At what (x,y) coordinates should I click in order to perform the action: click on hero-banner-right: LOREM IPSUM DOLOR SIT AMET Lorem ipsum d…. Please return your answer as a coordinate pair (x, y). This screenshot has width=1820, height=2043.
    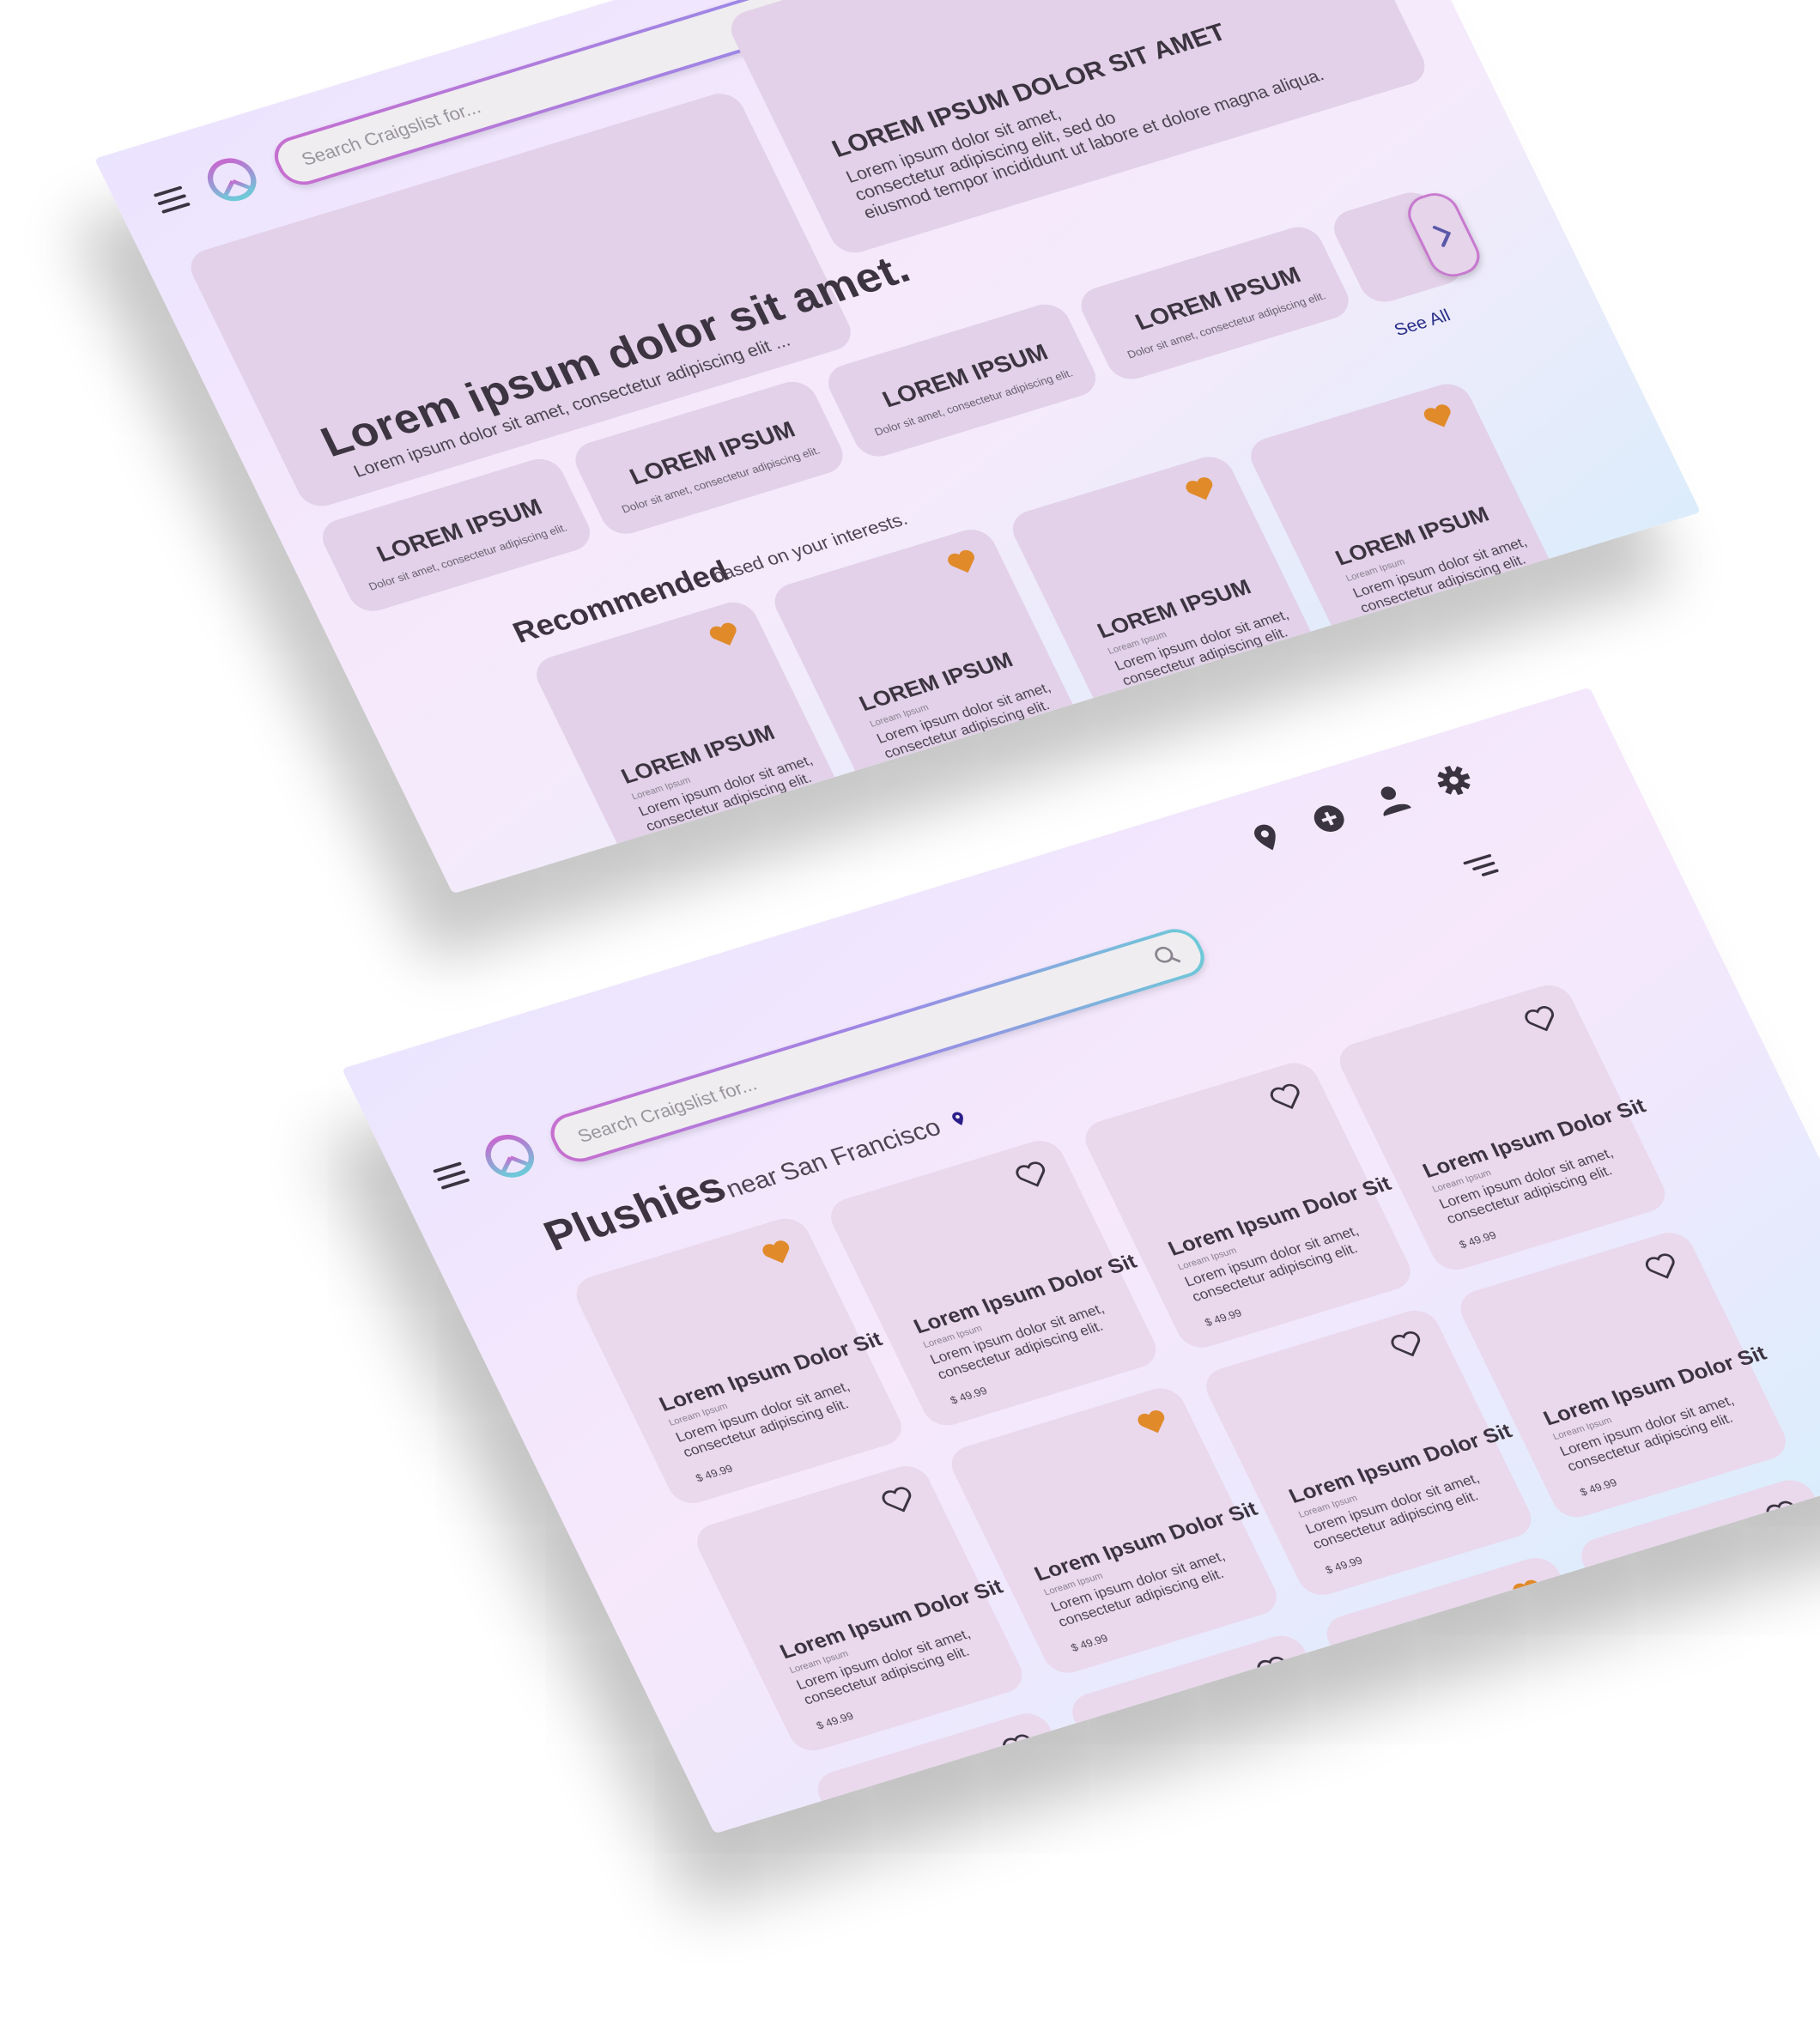
    Looking at the image, I should click on (1079, 129).